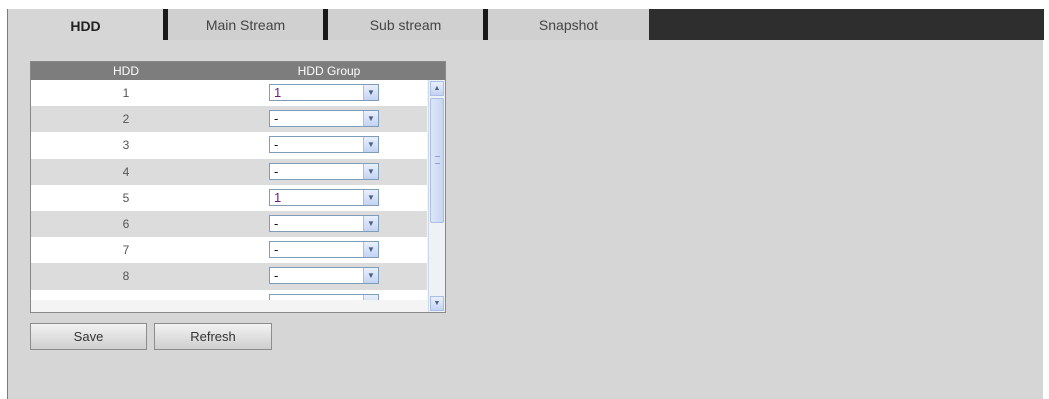 This screenshot has width=1049, height=399. What do you see at coordinates (229, 171) in the screenshot?
I see `table-row: 4- ▼` at bounding box center [229, 171].